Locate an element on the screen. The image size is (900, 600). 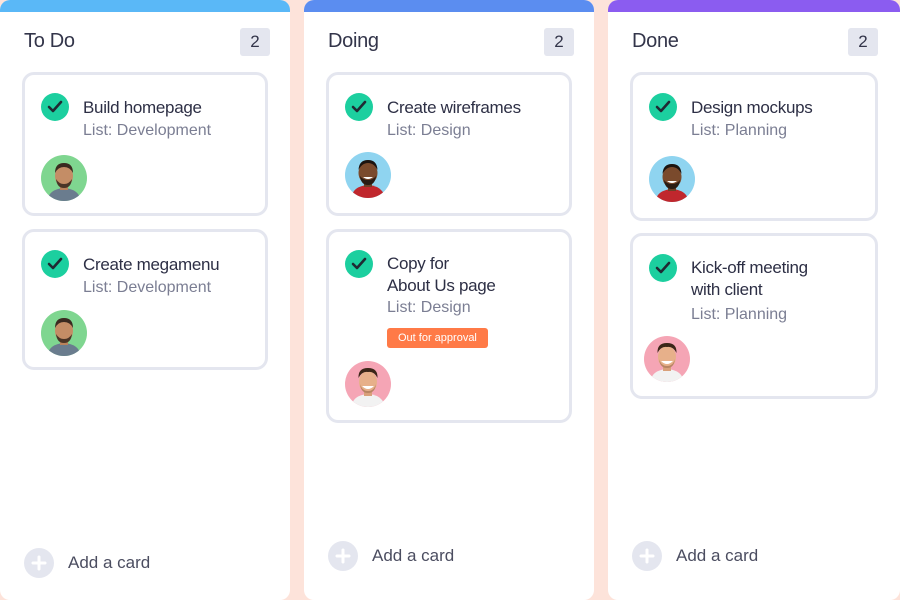
card-title: Copy for About Us page is located at coordinates (473, 275).